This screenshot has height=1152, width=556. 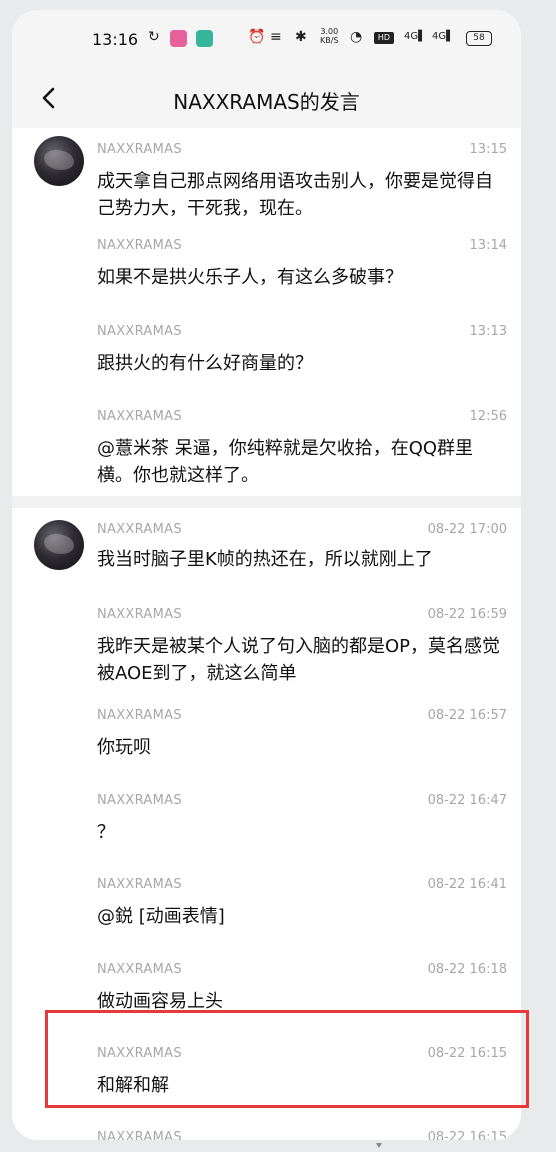 I want to click on status-bar: 13:16 ↻ ⏰ ≡ ✱ 3.00 KB/S ◔ HD 4G▌ 4G▌ 58, so click(x=266, y=39).